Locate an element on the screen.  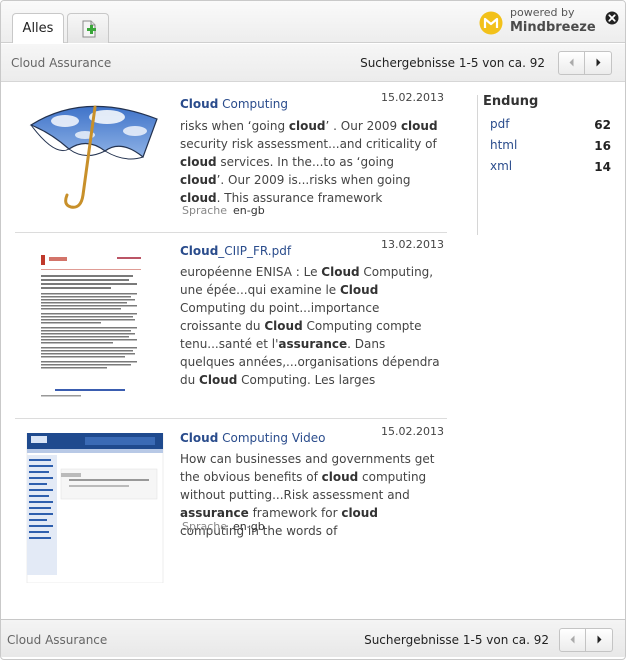
result-date: 13.02.2013 is located at coordinates (412, 244).